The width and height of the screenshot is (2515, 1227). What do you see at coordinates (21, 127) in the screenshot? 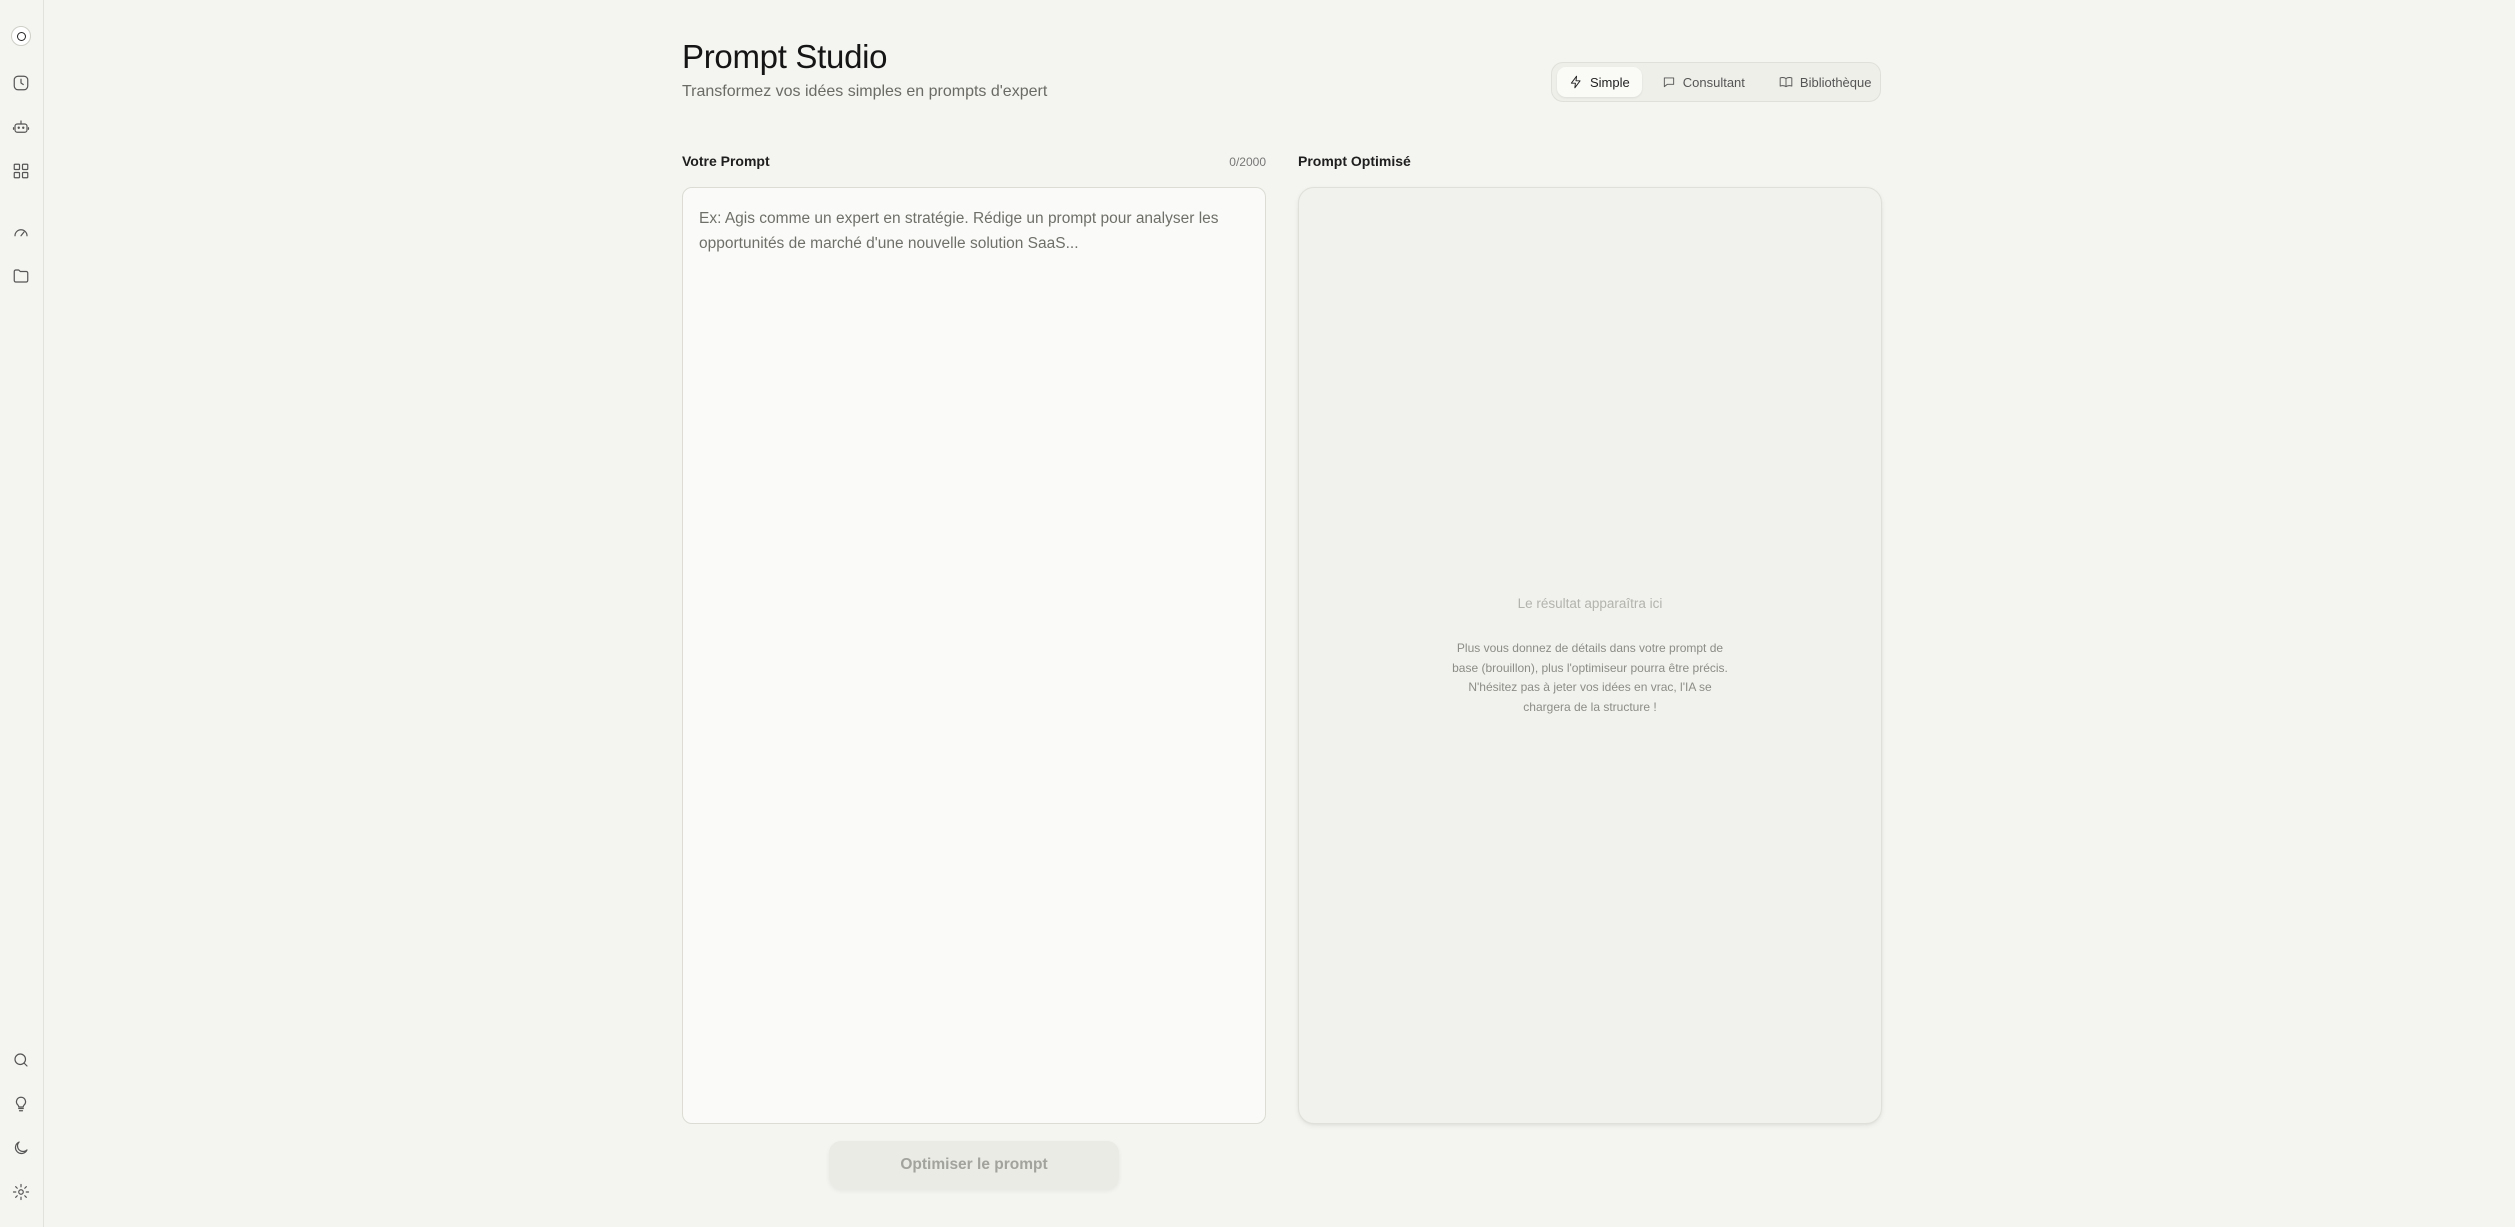
I see `bot-icon` at bounding box center [21, 127].